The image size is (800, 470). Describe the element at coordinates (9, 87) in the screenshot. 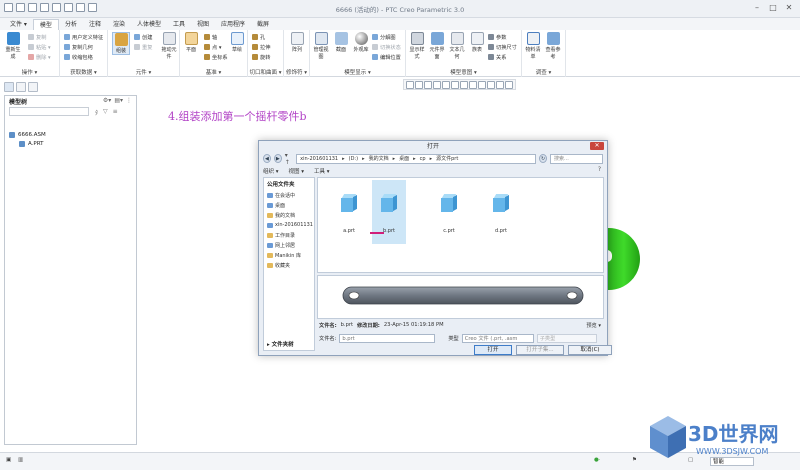

I see `model-tree-tab-icon` at that location.